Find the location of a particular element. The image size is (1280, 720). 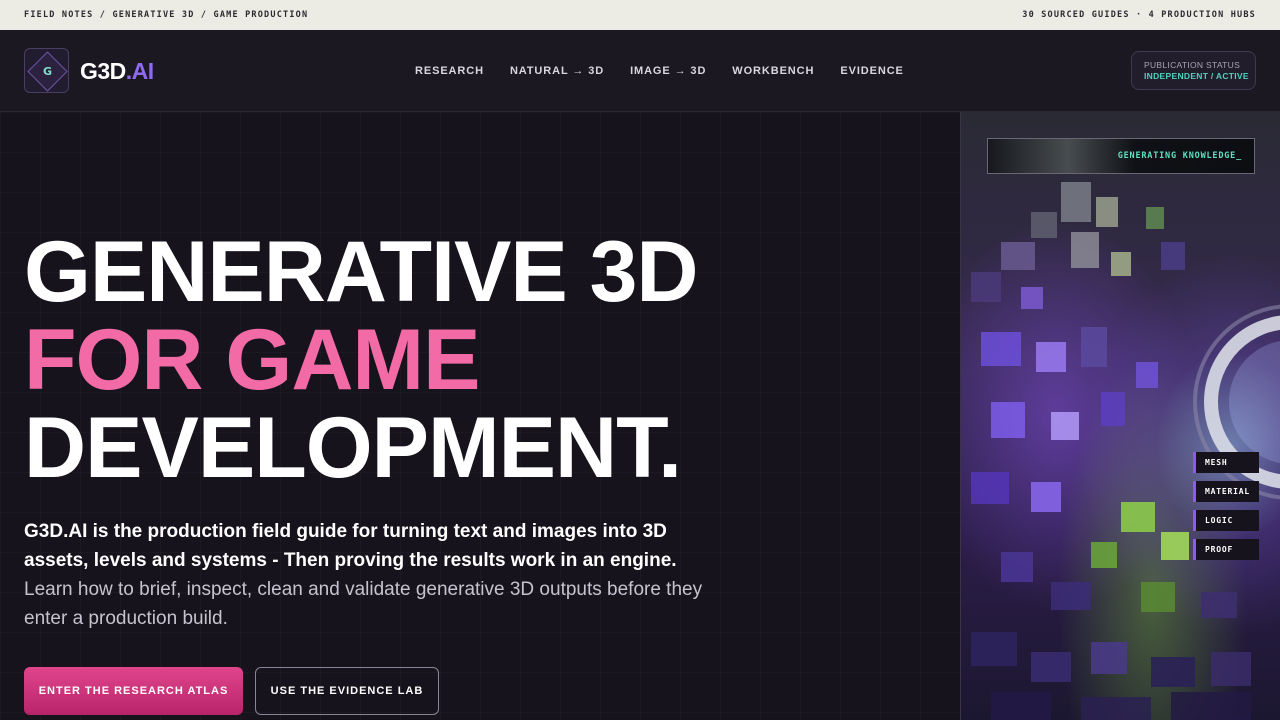

headline-line-3: DEVELOPMENT. is located at coordinates (353, 448).